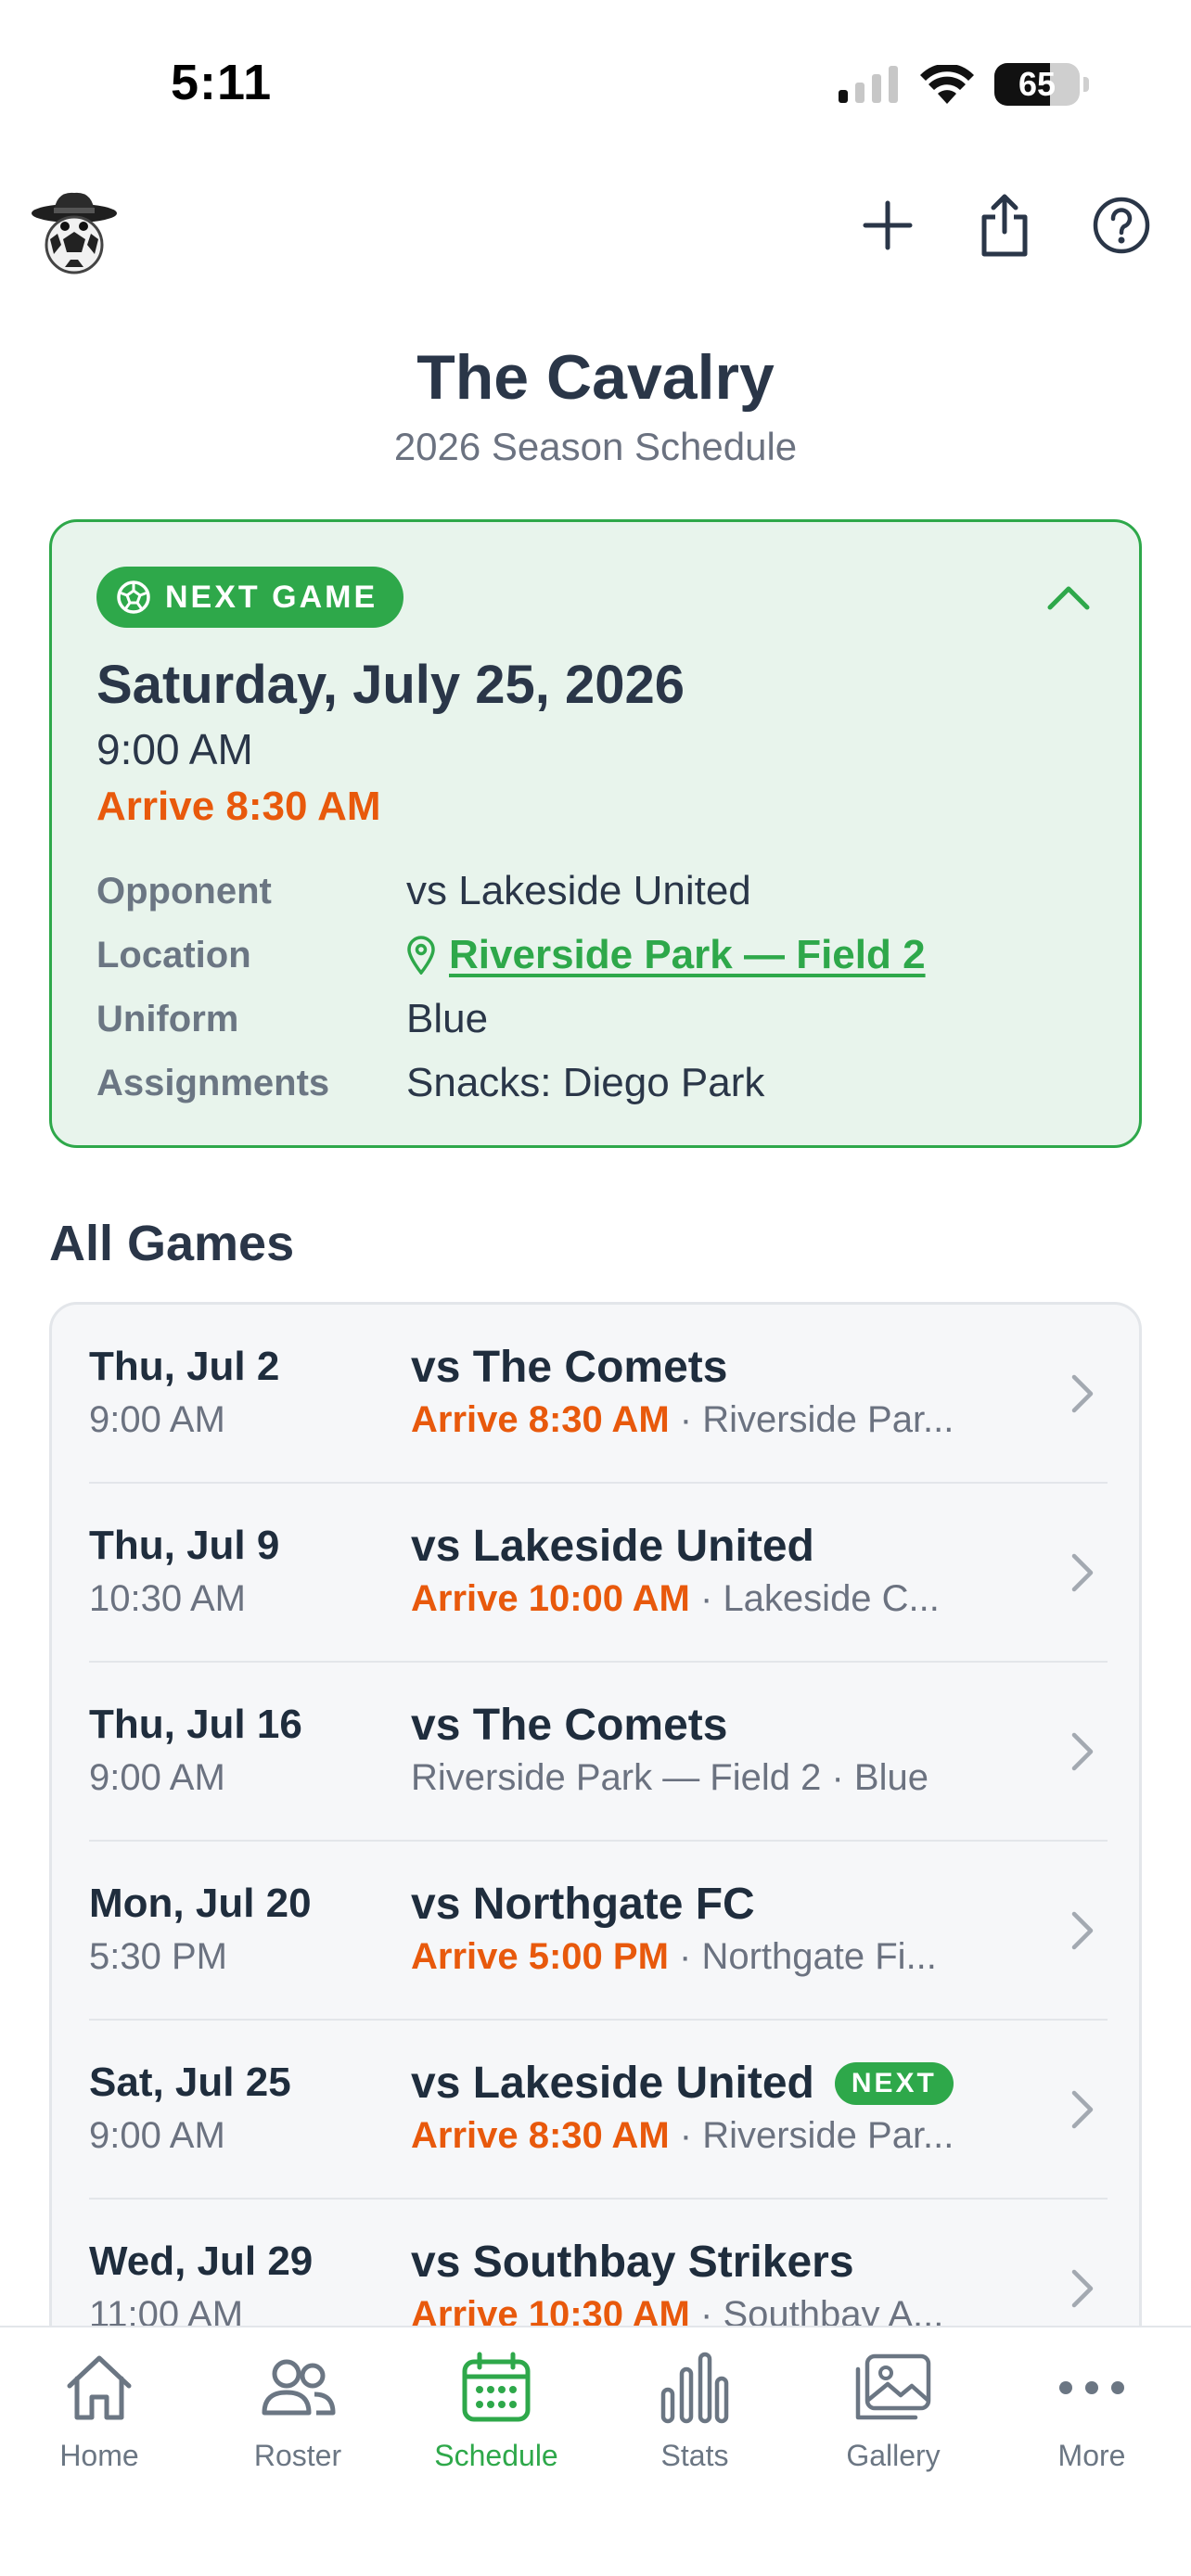 The width and height of the screenshot is (1191, 2576). Describe the element at coordinates (390, 685) in the screenshot. I see `next-game-date: Saturday, July 25, 2026` at that location.